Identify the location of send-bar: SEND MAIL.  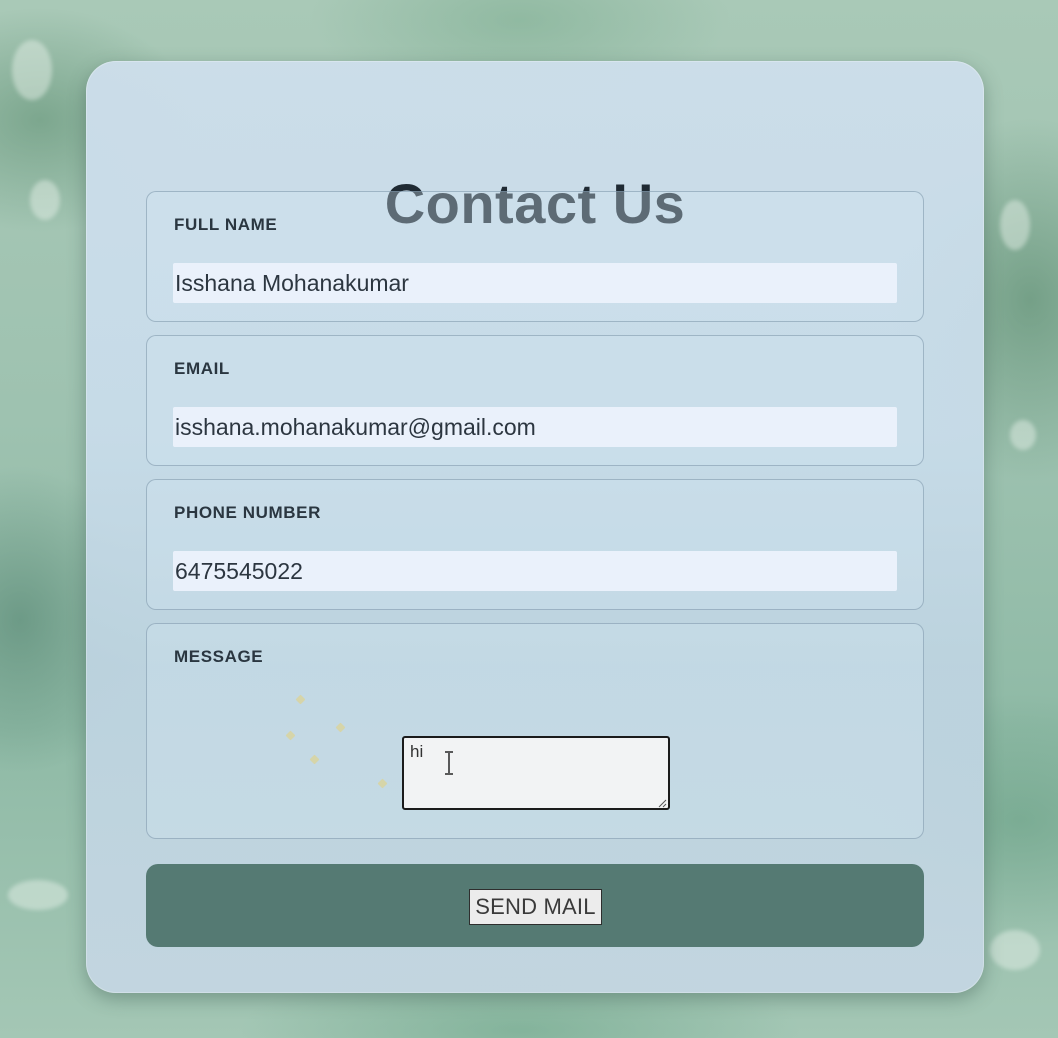
(535, 905).